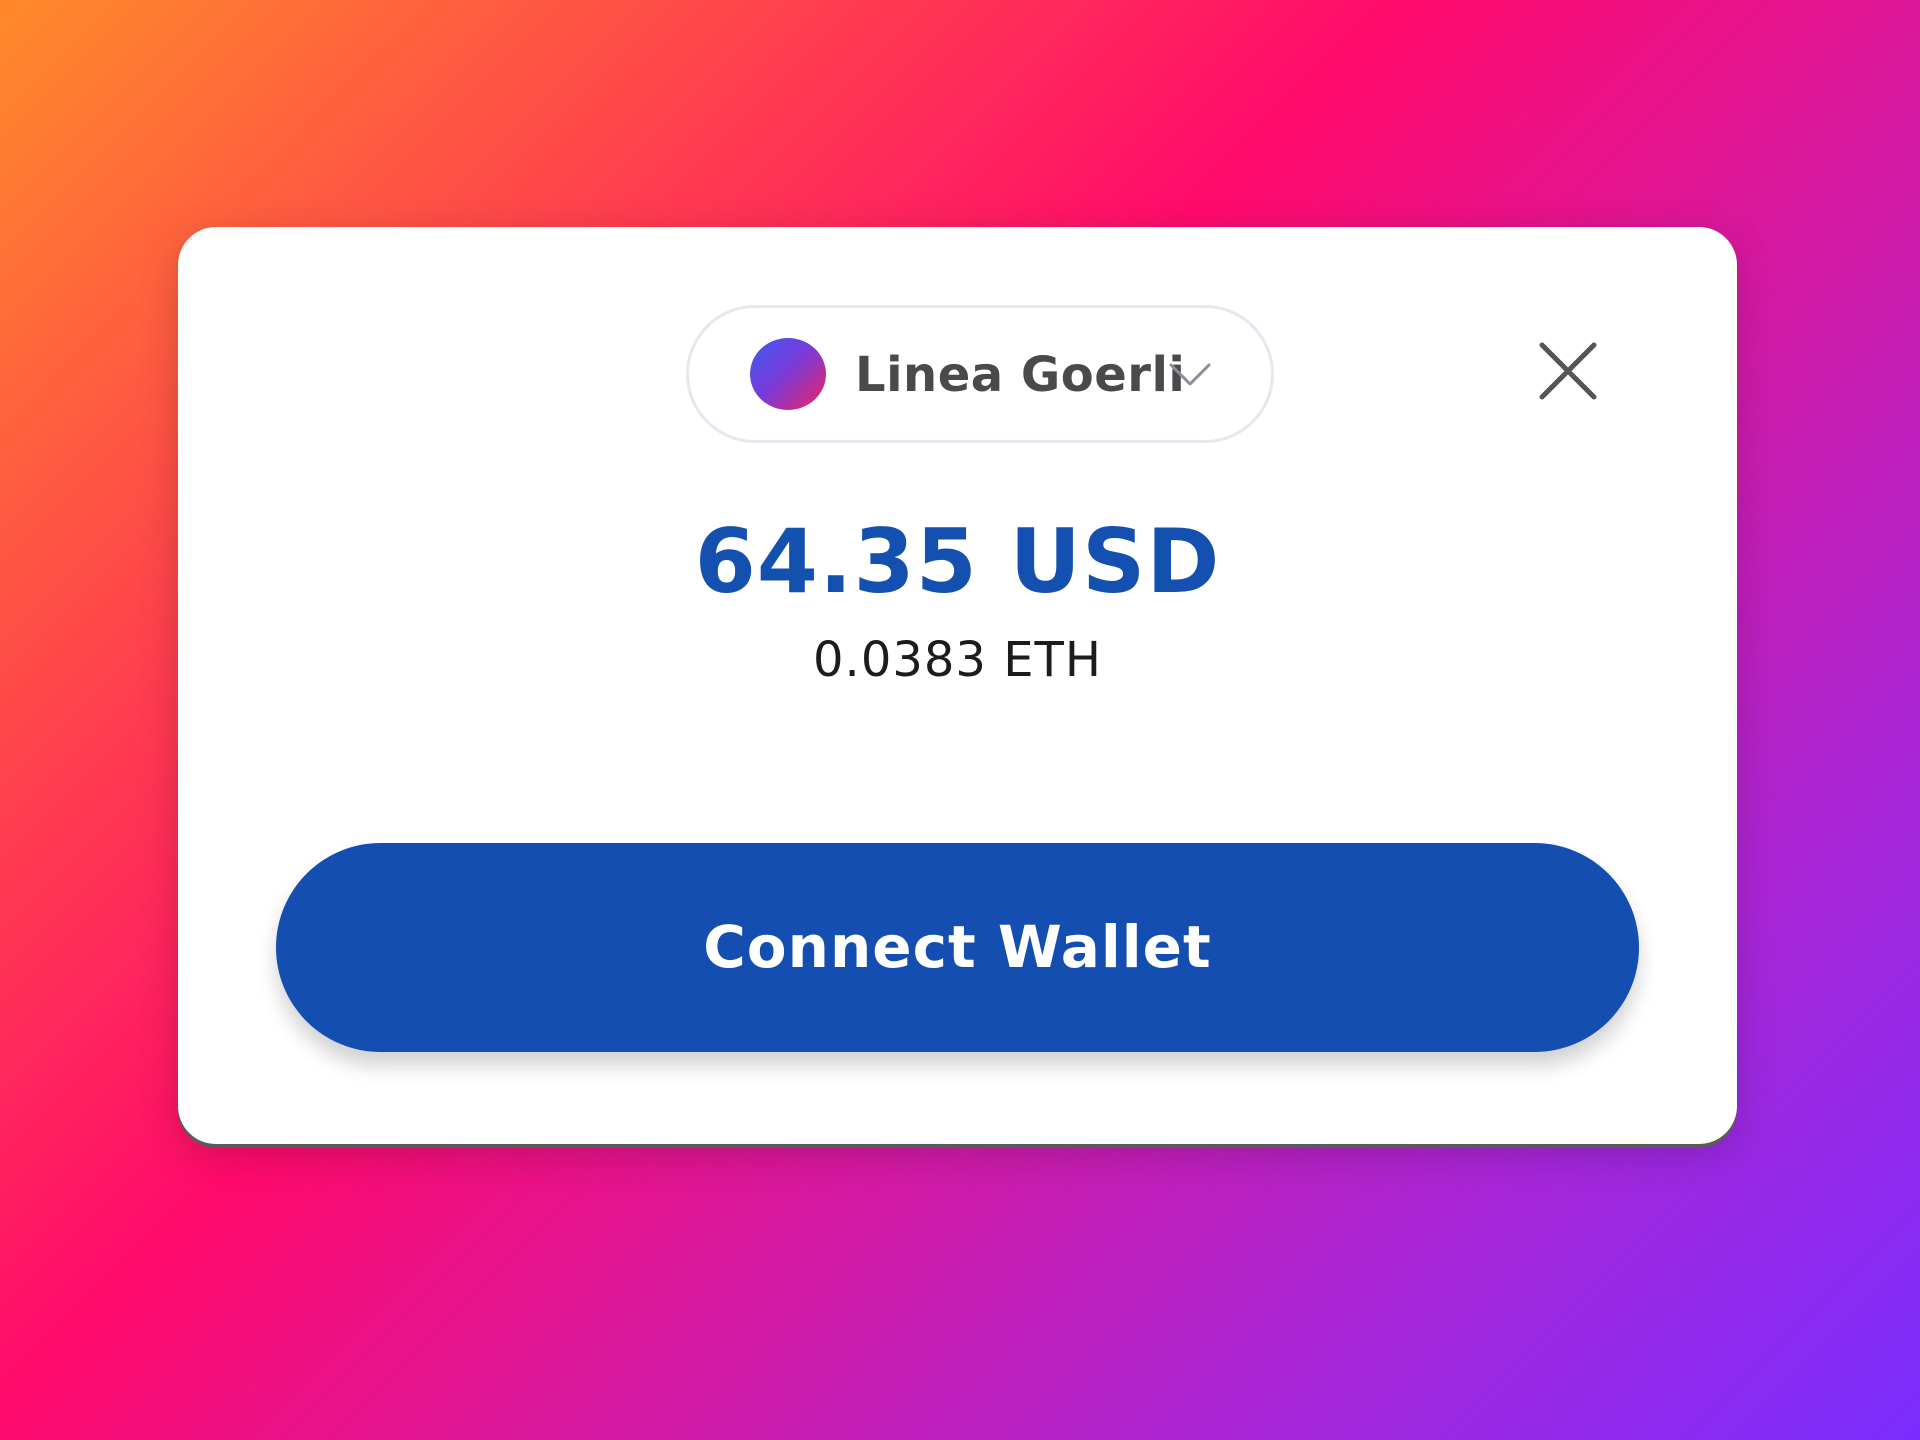 Image resolution: width=1920 pixels, height=1440 pixels. What do you see at coordinates (957, 660) in the screenshot?
I see `eth-balance: 0.0383 ETH` at bounding box center [957, 660].